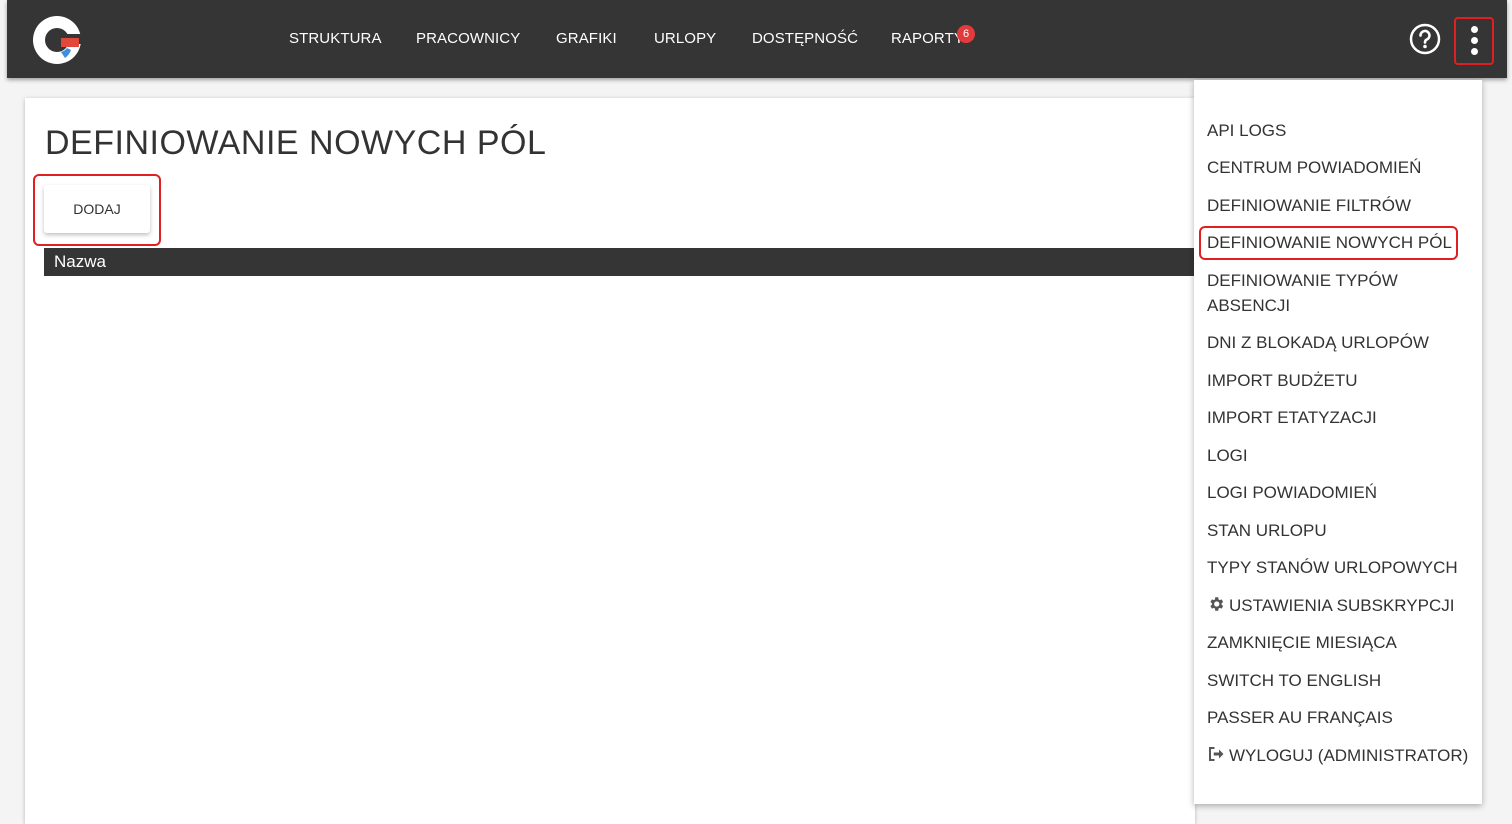  What do you see at coordinates (1302, 293) in the screenshot?
I see `menu-item-definiowanie-typow-absencji: DEFINIOWANIE TYPÓW ABSENCJI` at bounding box center [1302, 293].